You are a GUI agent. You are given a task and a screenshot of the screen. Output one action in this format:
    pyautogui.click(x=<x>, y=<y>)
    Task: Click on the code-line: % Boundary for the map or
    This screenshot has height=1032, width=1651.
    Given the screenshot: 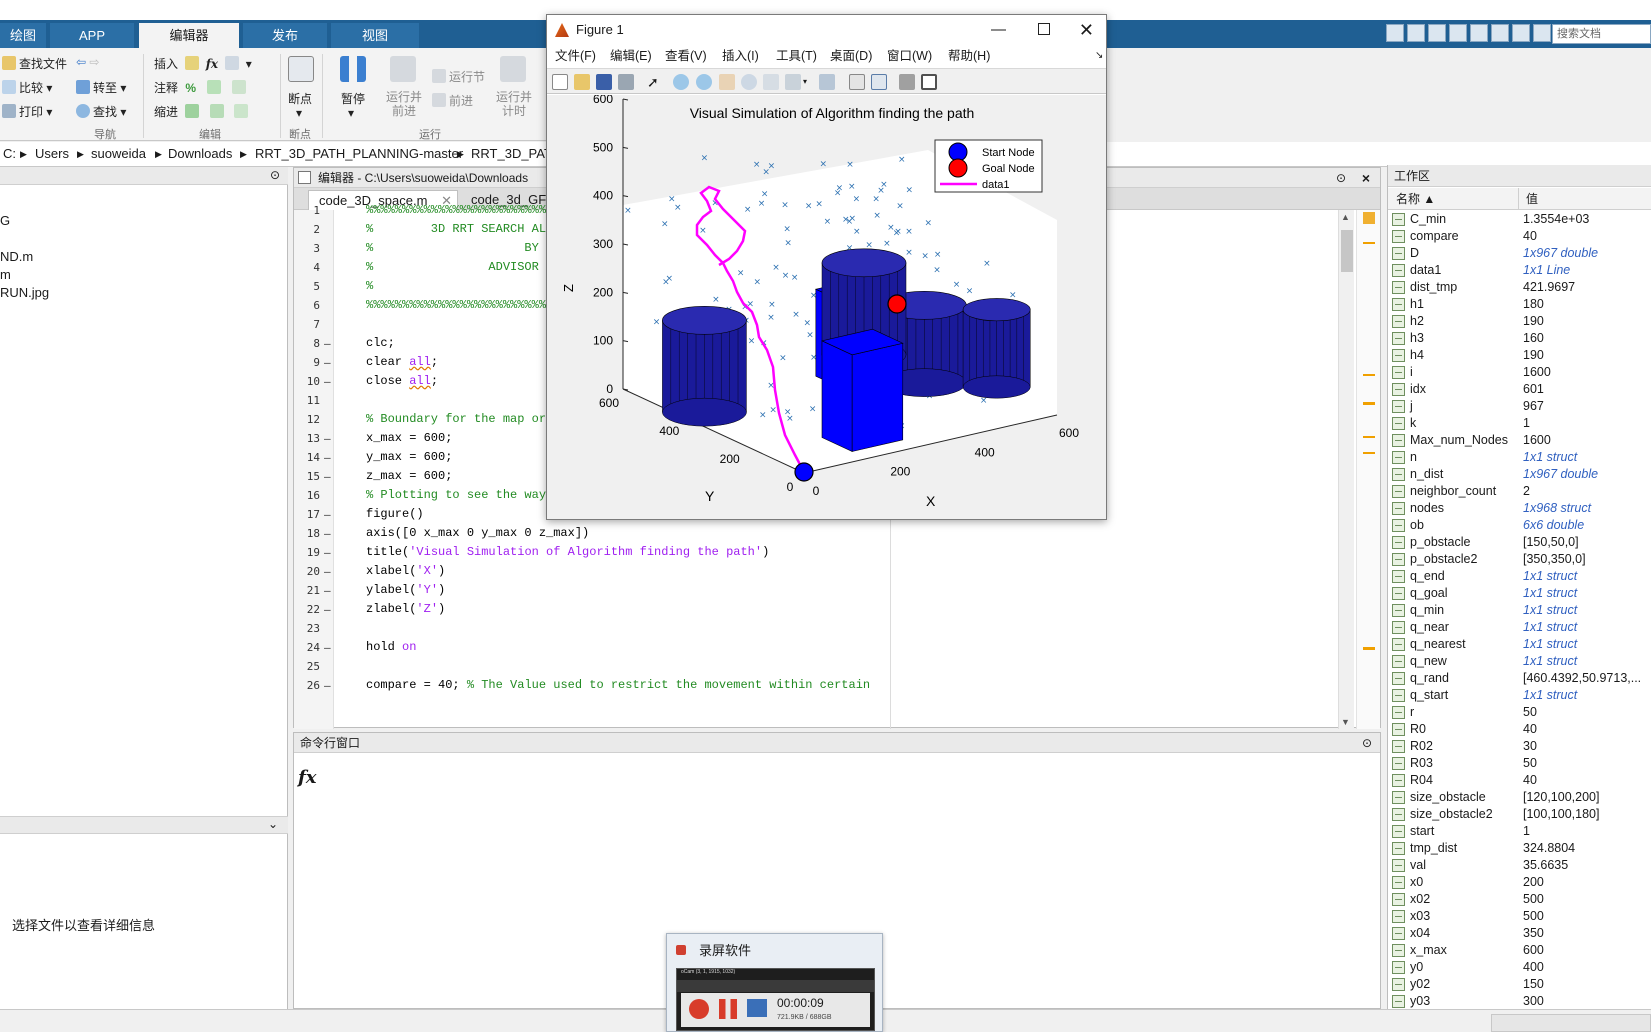 What is the action you would take?
    pyautogui.click(x=456, y=419)
    